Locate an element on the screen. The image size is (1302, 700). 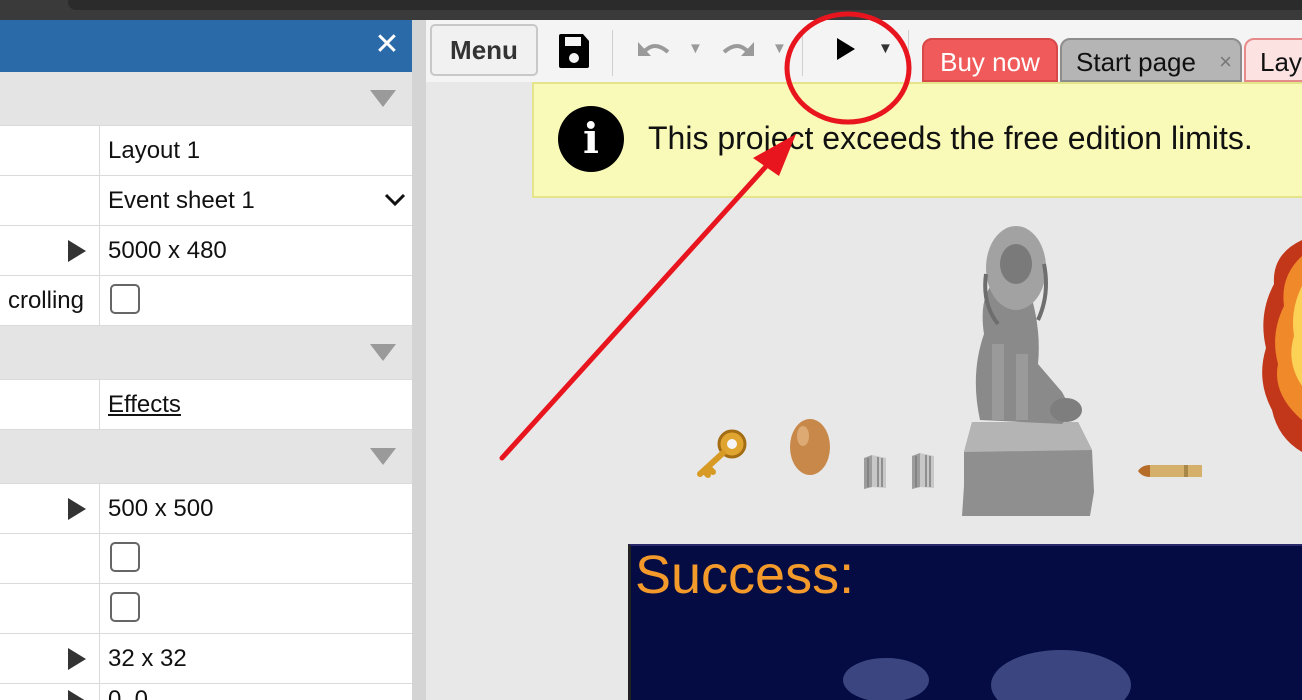
layout-name-value: Layout 1 is located at coordinates (154, 151).